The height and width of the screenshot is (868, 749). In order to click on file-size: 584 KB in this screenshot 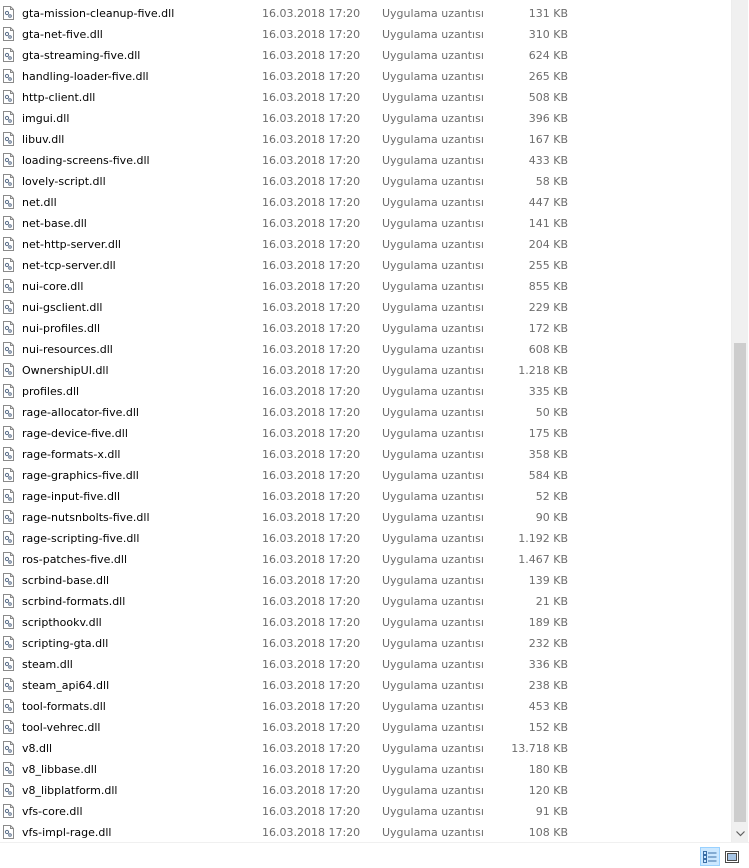, I will do `click(548, 475)`.